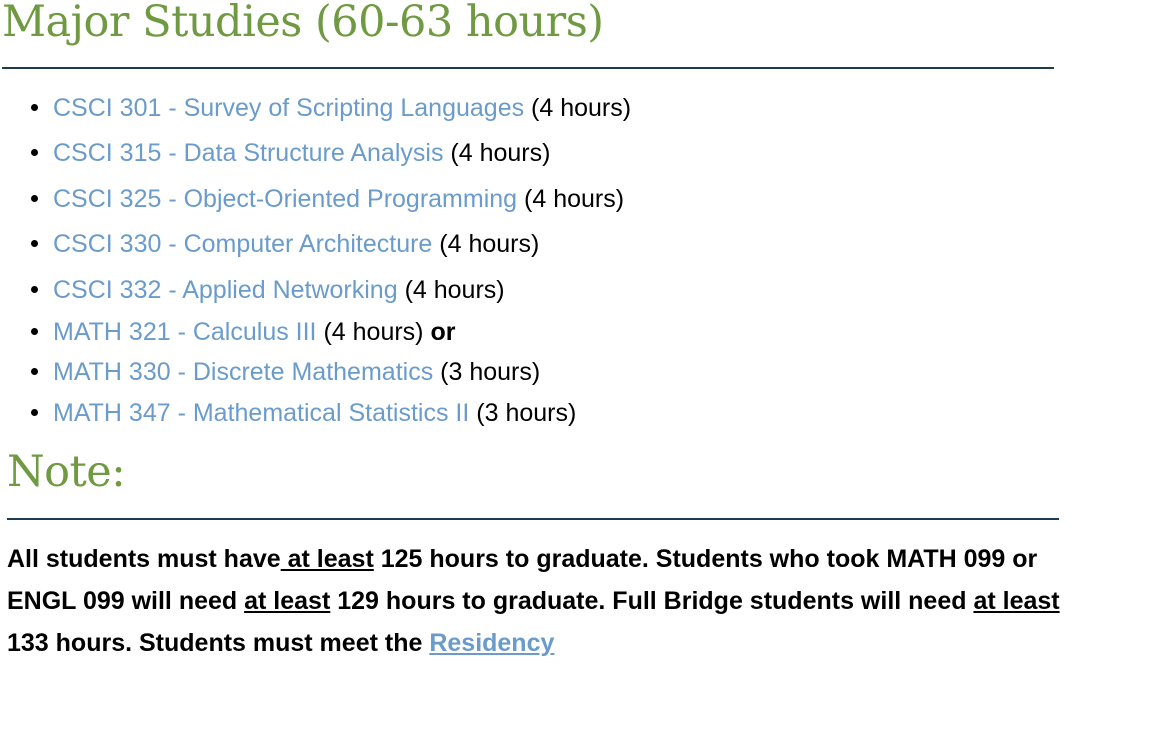  I want to click on note-heading: Note:, so click(66, 472).